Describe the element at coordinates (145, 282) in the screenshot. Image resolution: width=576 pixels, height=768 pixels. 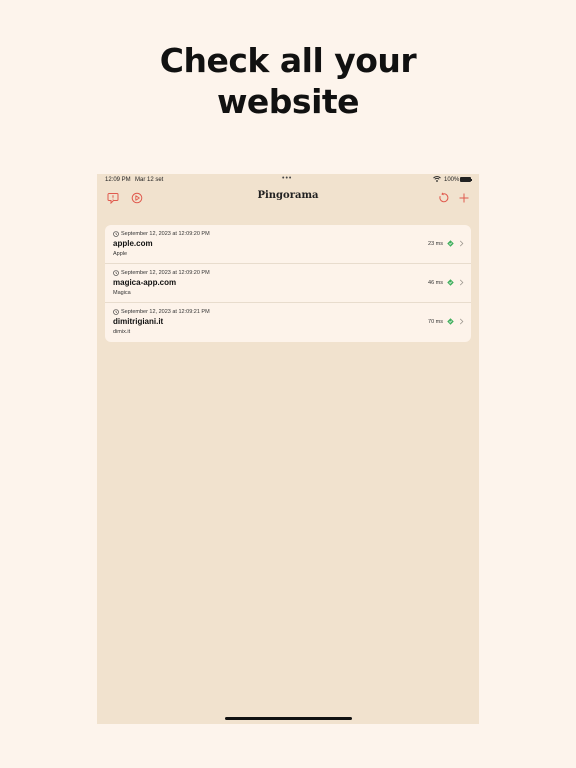
I see `row-host: magica-app.com` at that location.